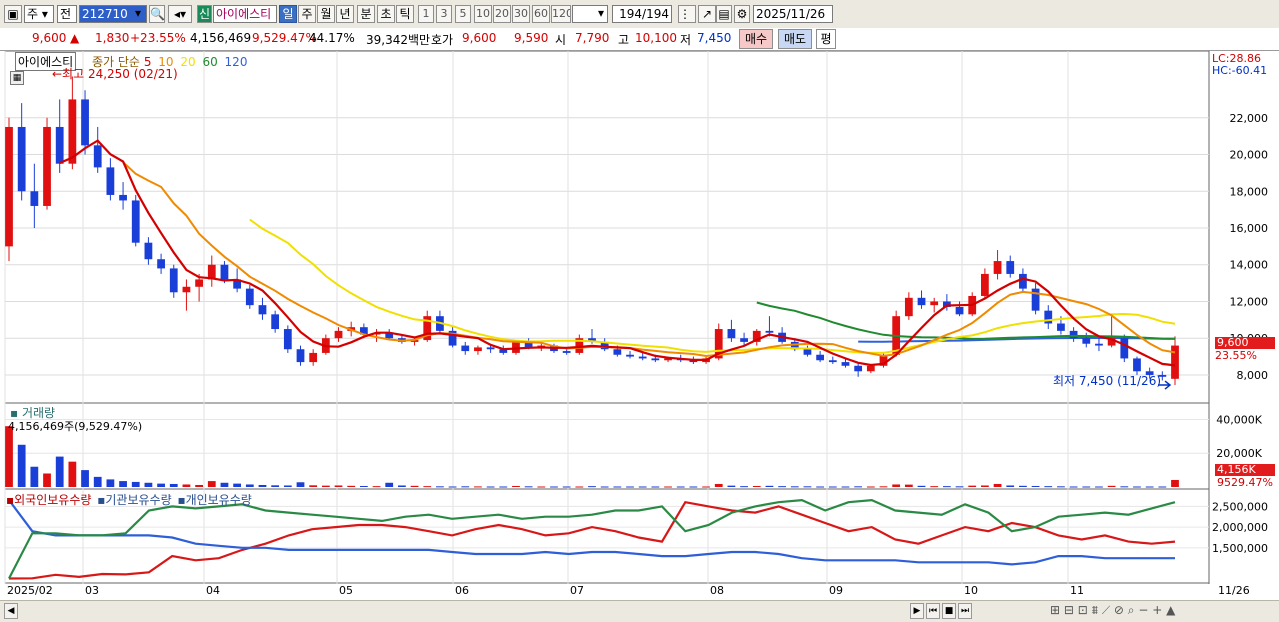  I want to click on stock-name-field: 아이에스티, so click(245, 14).